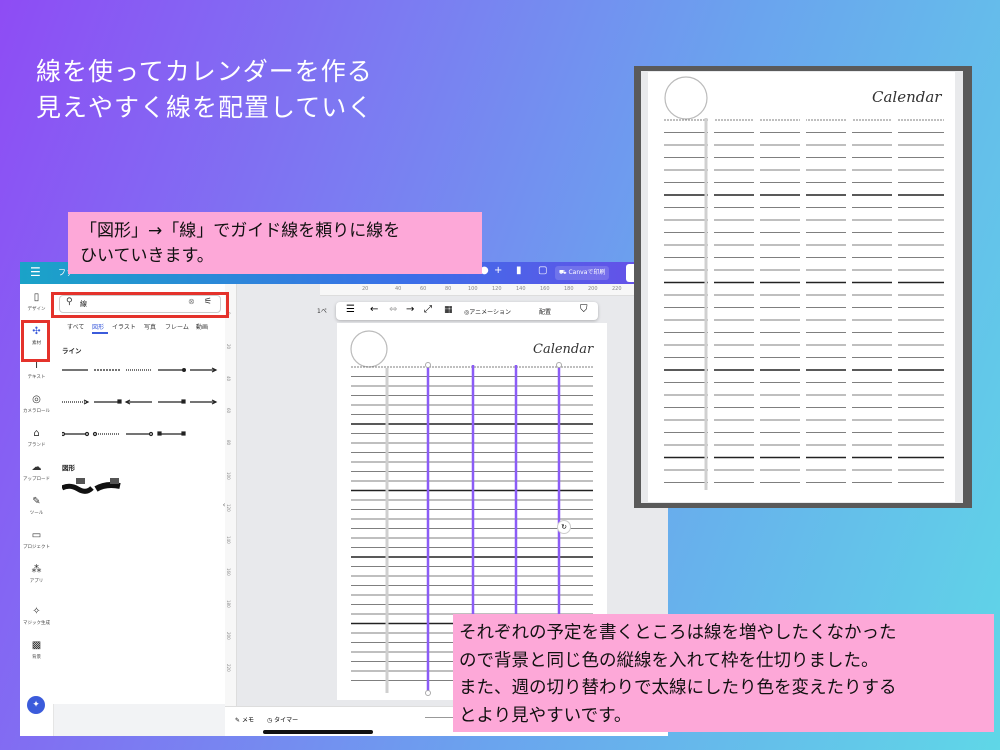 This screenshot has width=1000, height=750. I want to click on rail-label: デザイン, so click(36, 309).